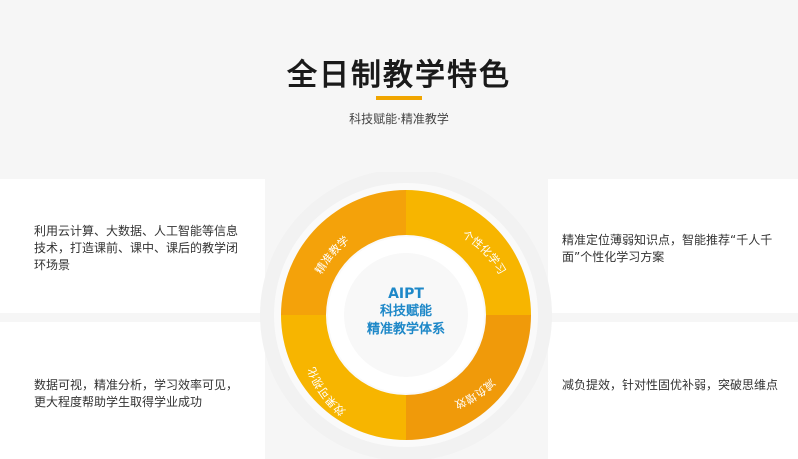 This screenshot has width=798, height=459. I want to click on feature-card-top-right: 精准定位薄弱知识点，智能推荐“千人千面”个性化学习方案, so click(673, 246).